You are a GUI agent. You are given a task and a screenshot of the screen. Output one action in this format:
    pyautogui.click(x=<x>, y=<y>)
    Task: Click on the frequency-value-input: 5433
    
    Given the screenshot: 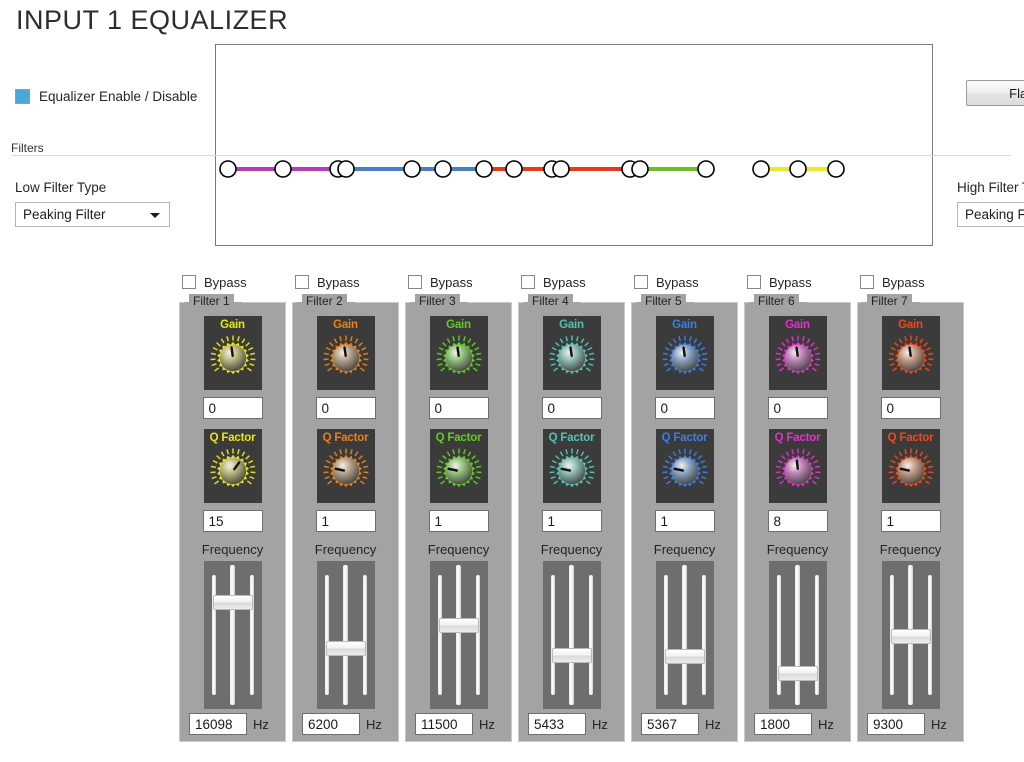 What is the action you would take?
    pyautogui.click(x=557, y=724)
    